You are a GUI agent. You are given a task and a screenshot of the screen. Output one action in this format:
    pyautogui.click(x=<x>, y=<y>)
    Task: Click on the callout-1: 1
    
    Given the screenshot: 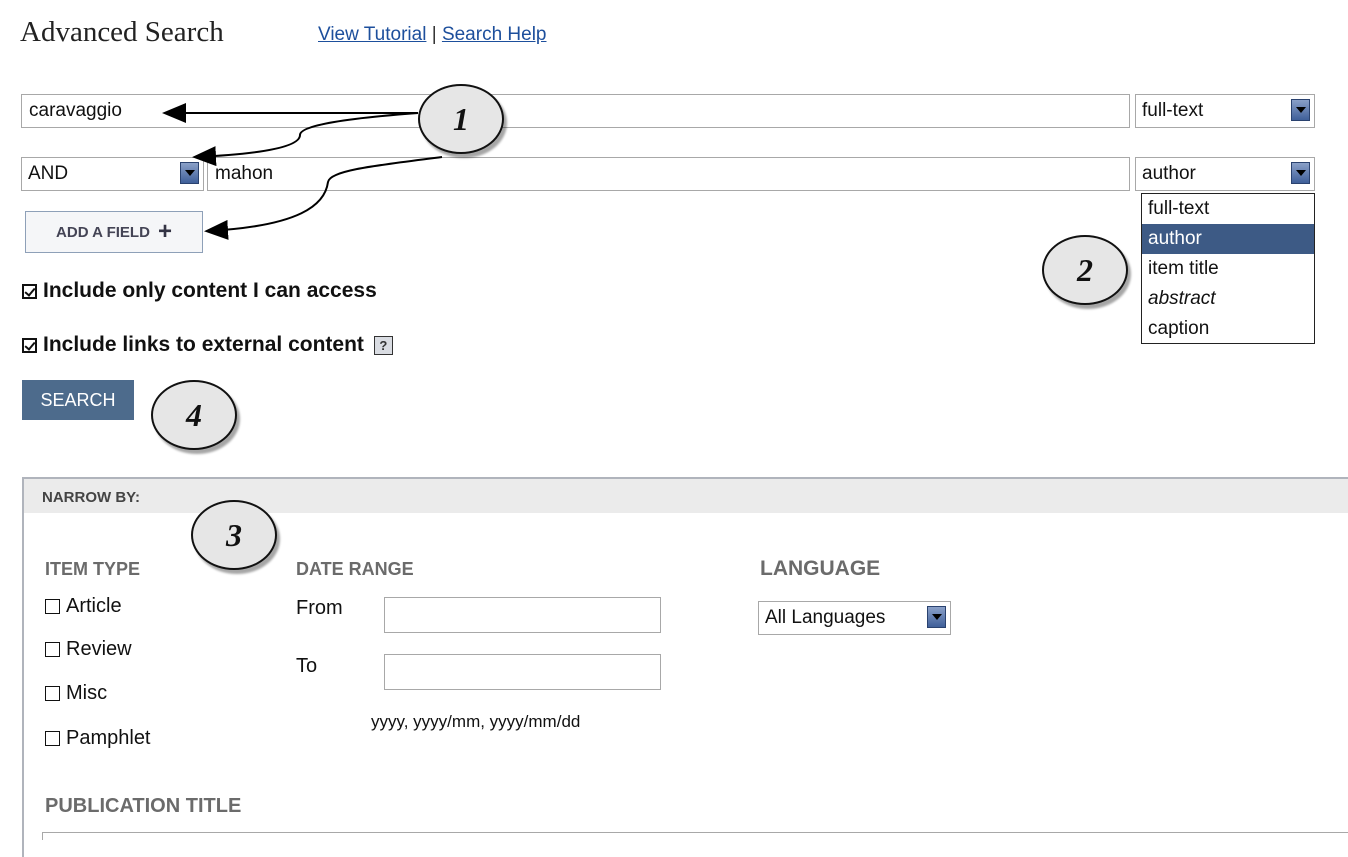 What is the action you would take?
    pyautogui.click(x=461, y=119)
    